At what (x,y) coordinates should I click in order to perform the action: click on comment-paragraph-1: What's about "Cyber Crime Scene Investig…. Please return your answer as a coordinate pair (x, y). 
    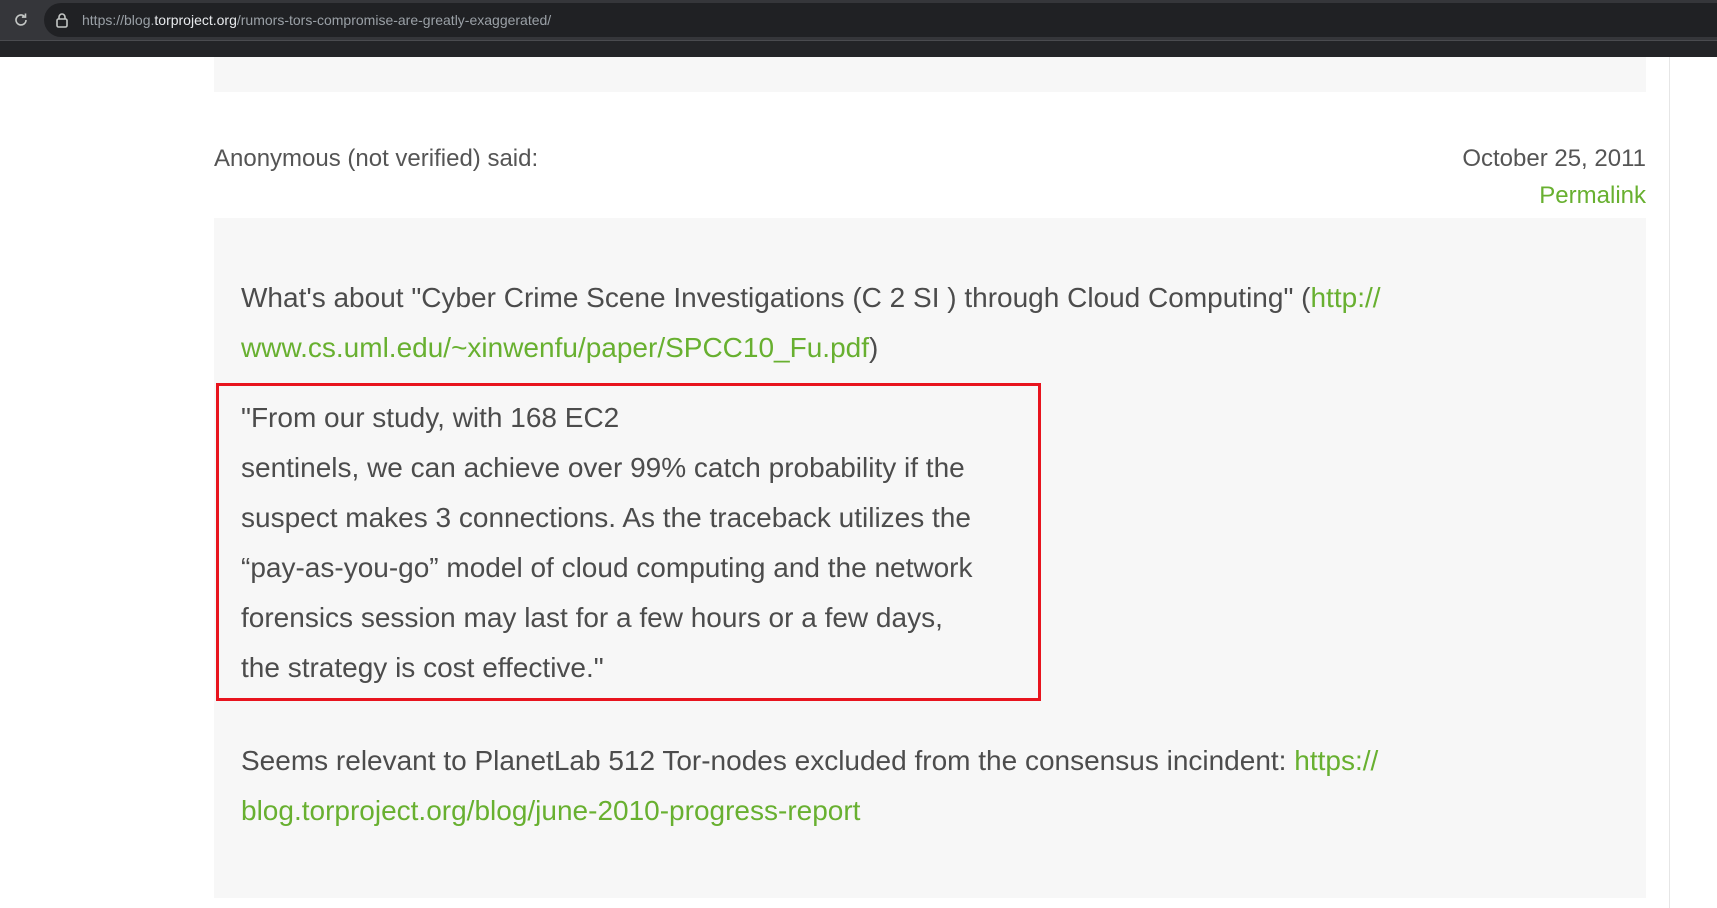
    Looking at the image, I should click on (811, 322).